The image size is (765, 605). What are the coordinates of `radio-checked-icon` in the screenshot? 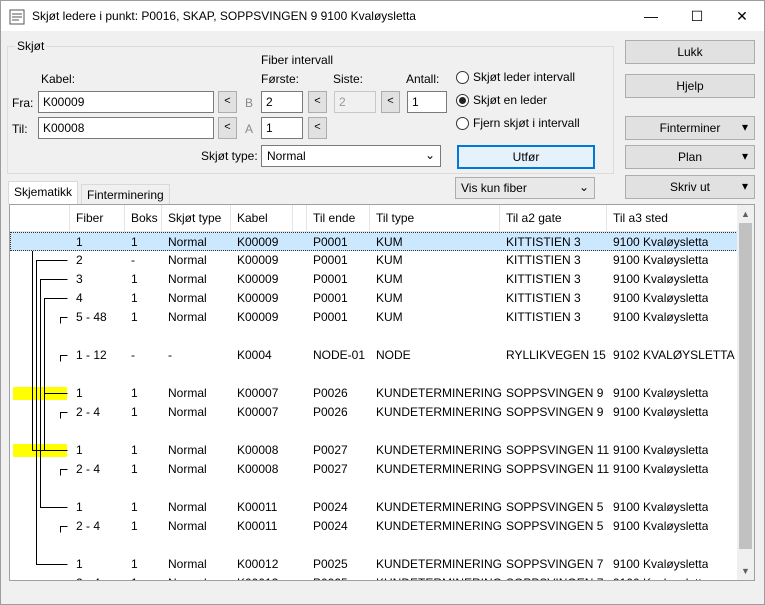 It's located at (462, 100).